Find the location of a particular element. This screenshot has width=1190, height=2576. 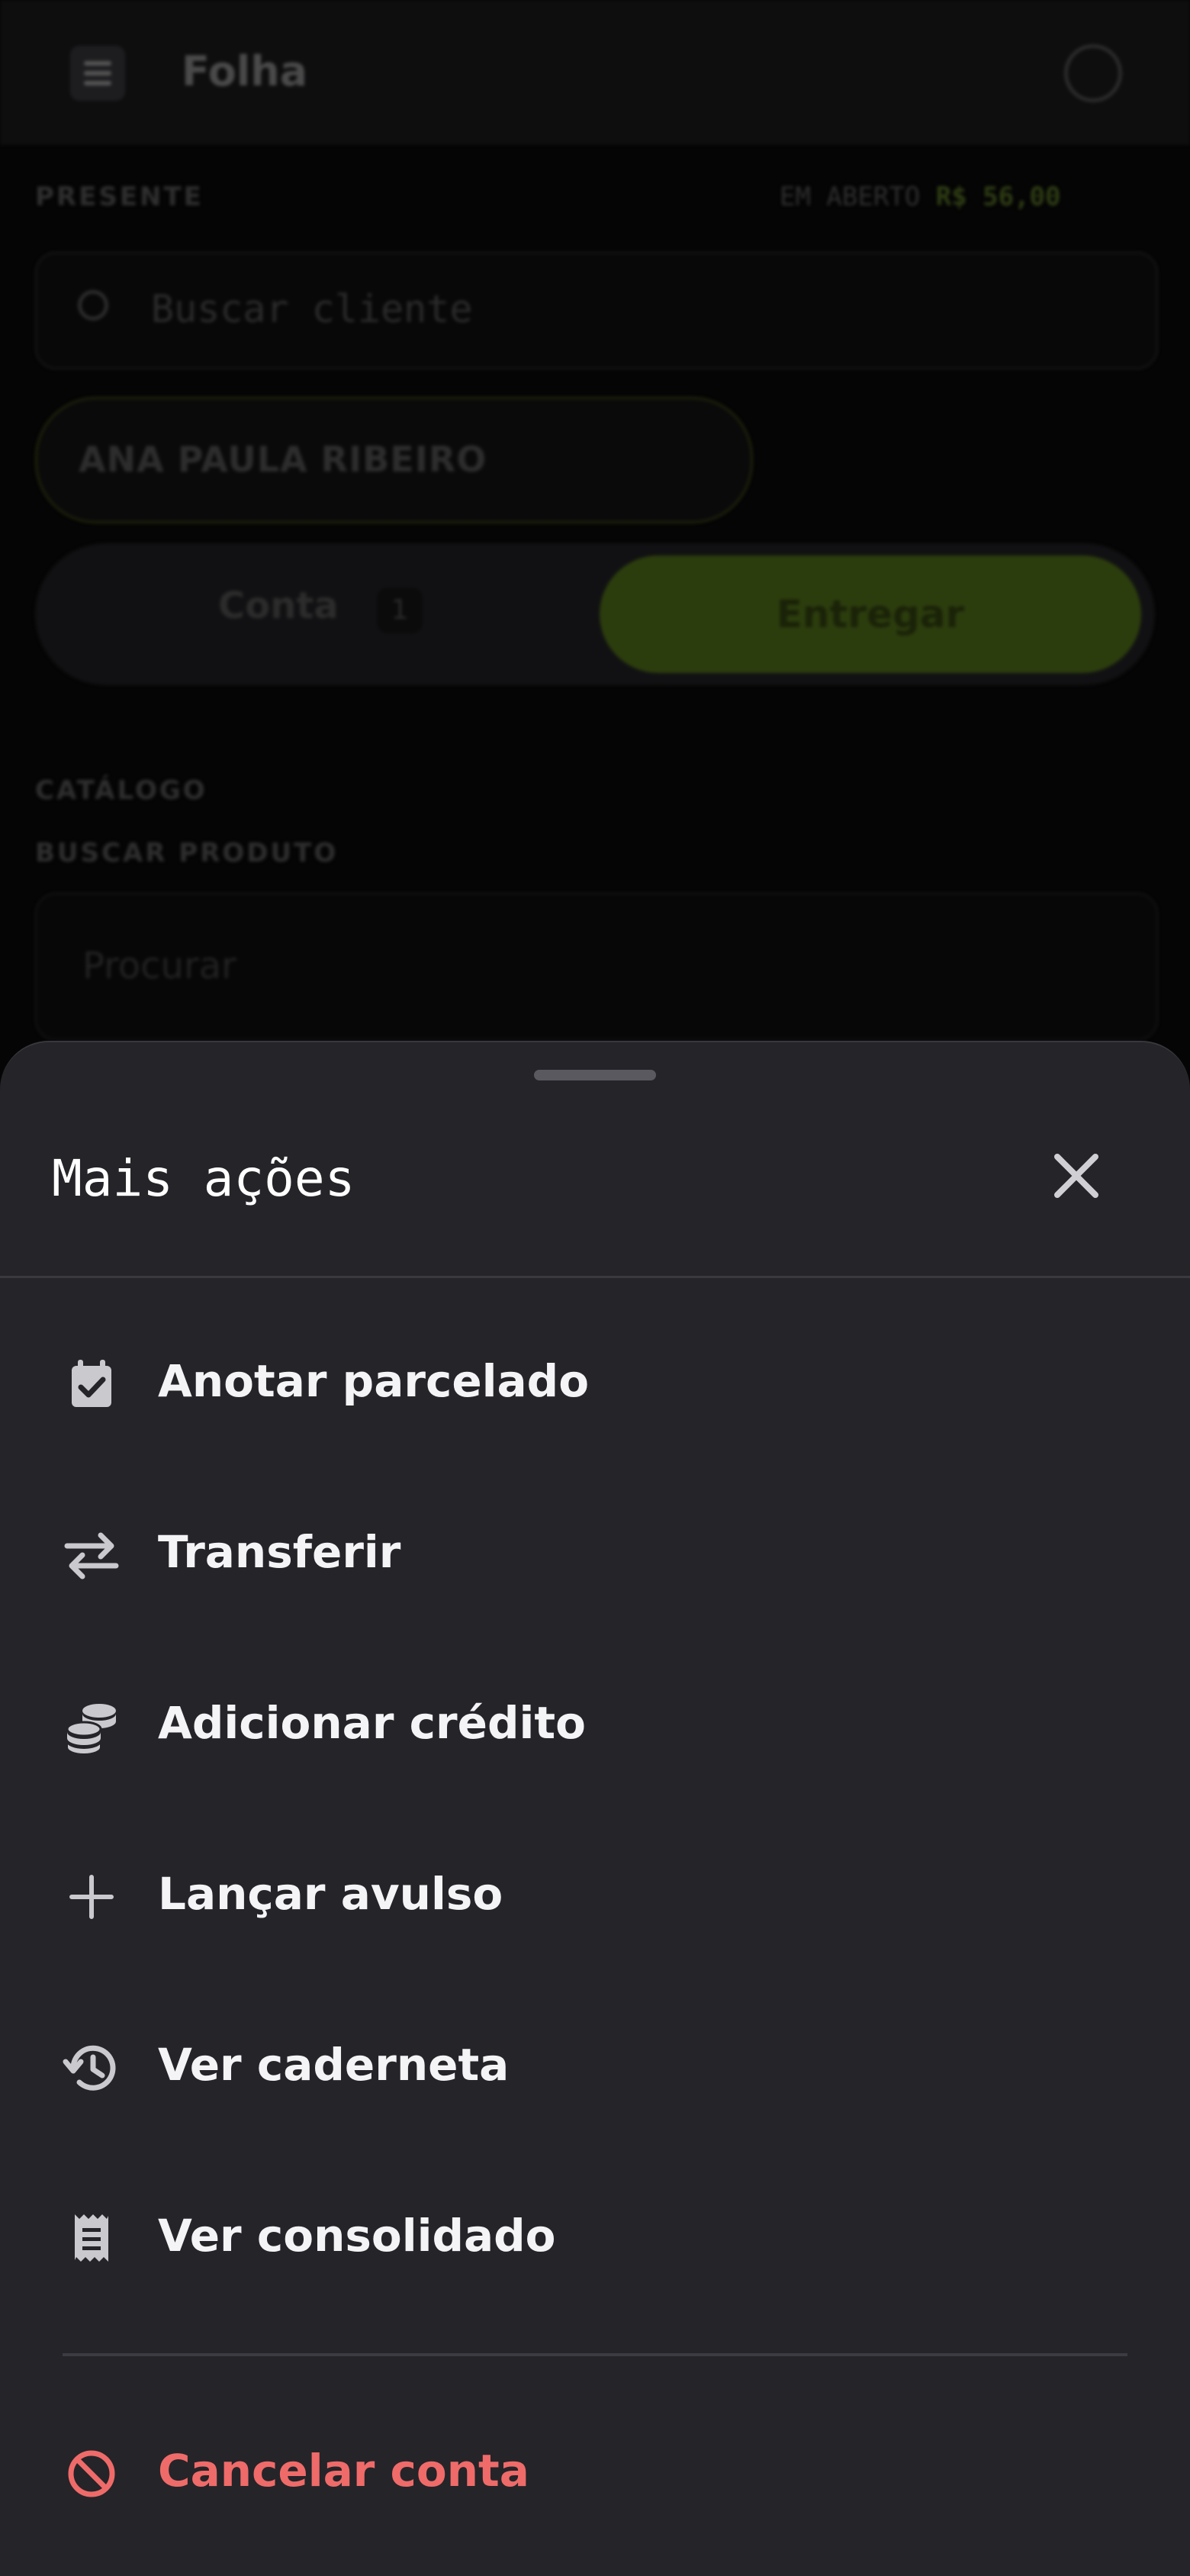

action-ver-caderneta: Ver caderneta is located at coordinates (595, 2067).